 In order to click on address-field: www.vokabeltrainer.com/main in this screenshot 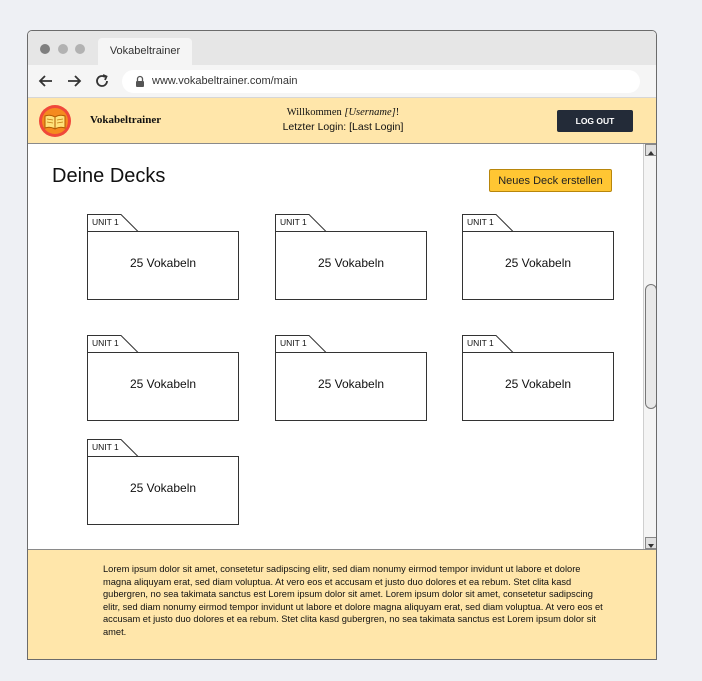, I will do `click(381, 81)`.